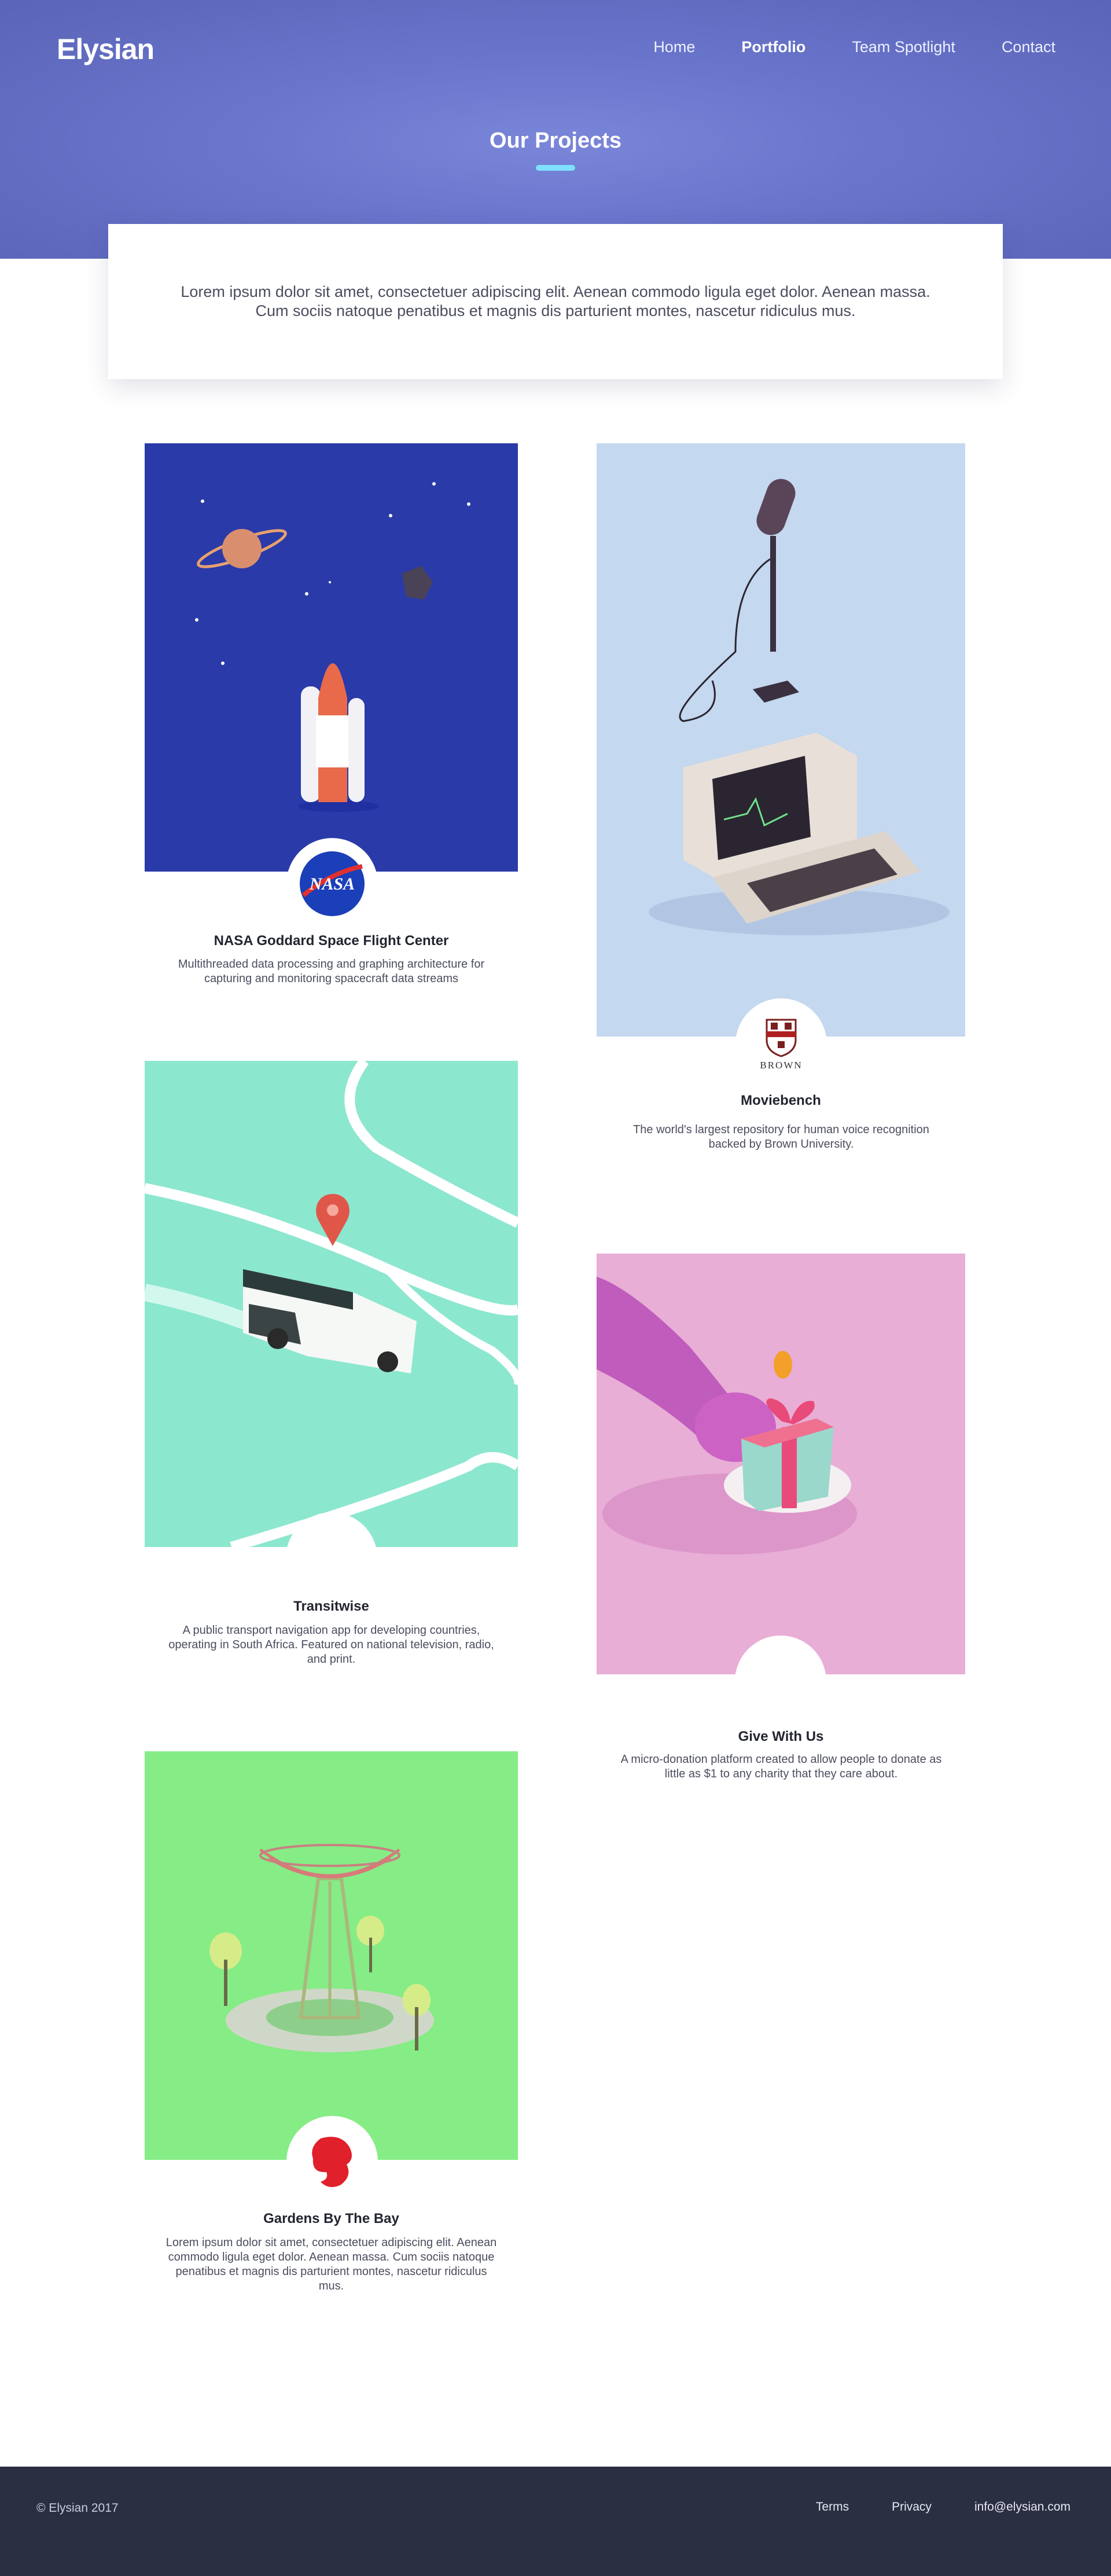  I want to click on project-image-nasa, so click(331, 657).